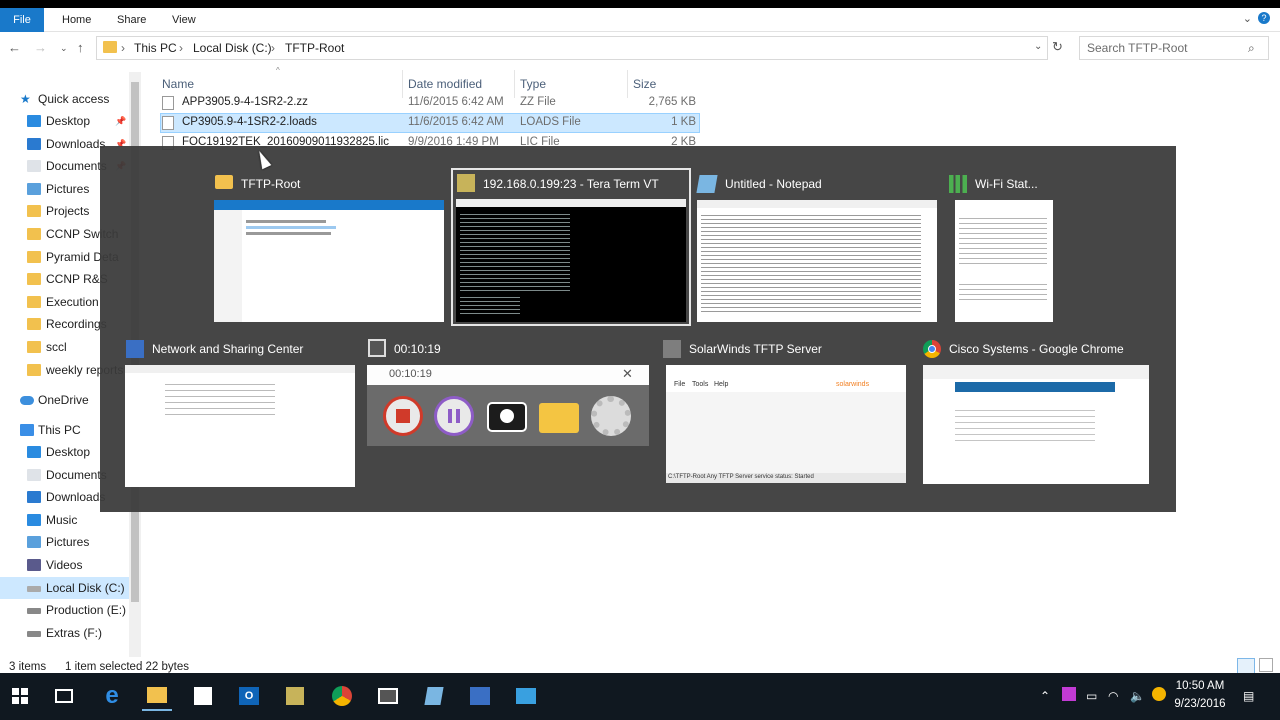 Image resolution: width=1280 pixels, height=720 pixels. What do you see at coordinates (403, 416) in the screenshot?
I see `stop-icon` at bounding box center [403, 416].